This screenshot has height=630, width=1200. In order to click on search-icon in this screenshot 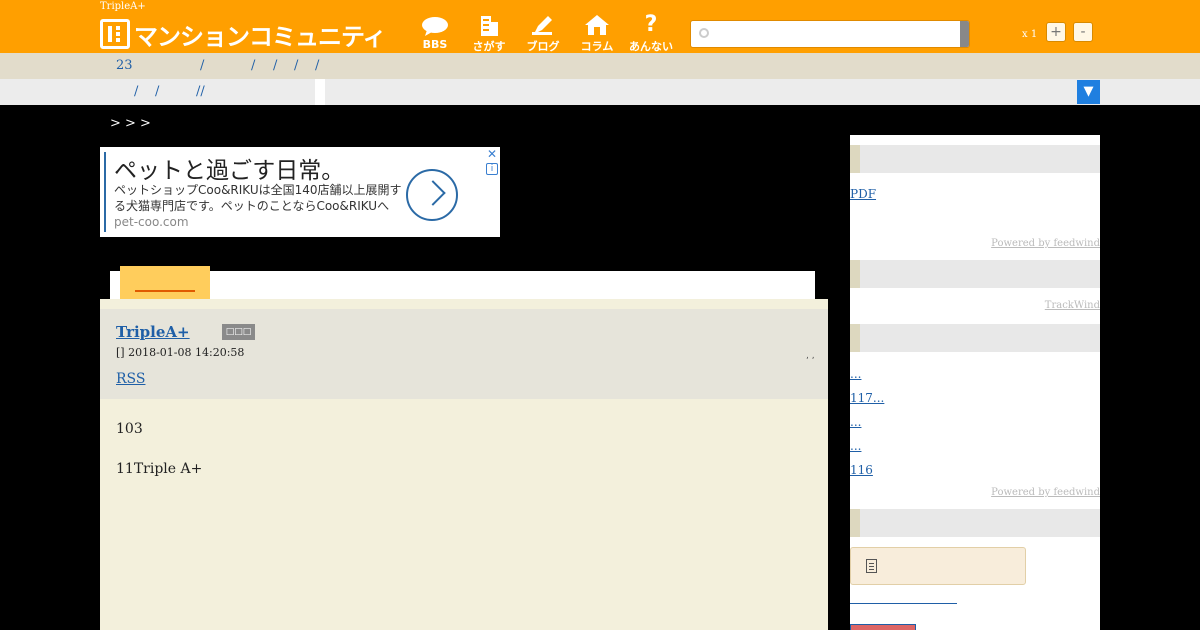, I will do `click(704, 33)`.